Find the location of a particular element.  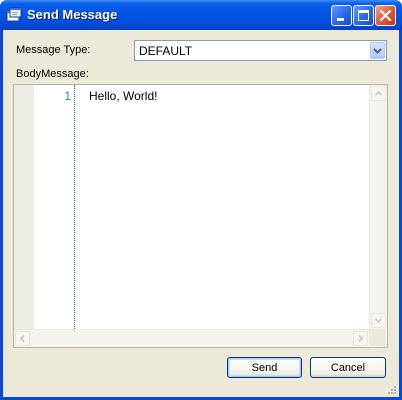

maximize-button is located at coordinates (363, 15).